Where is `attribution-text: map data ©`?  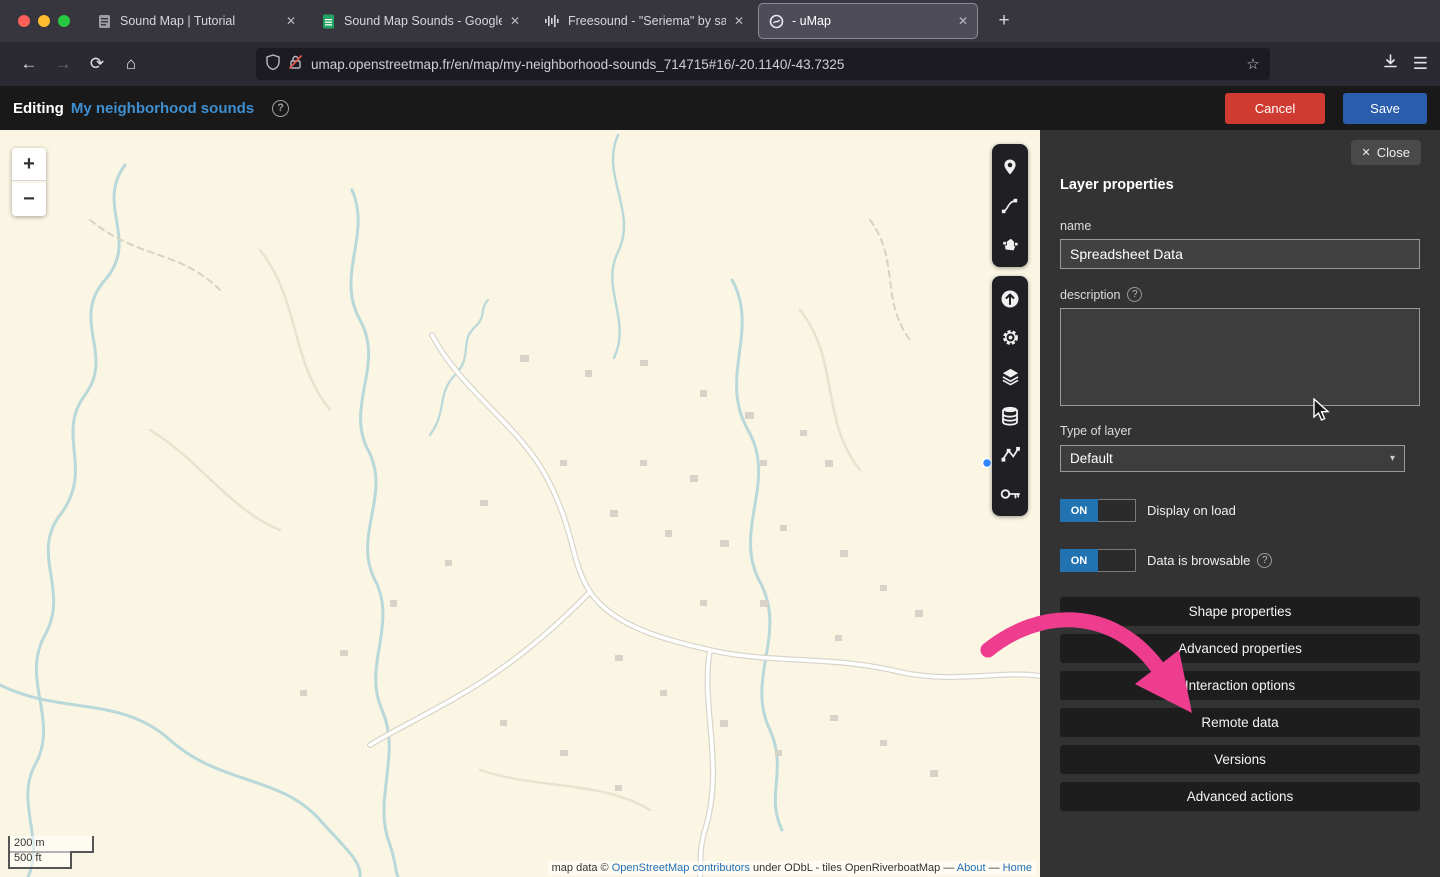
attribution-text: map data © is located at coordinates (581, 868).